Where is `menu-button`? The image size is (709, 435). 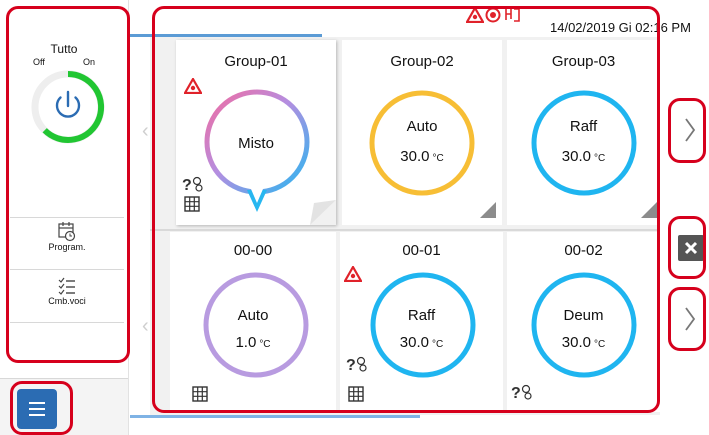 menu-button is located at coordinates (37, 409).